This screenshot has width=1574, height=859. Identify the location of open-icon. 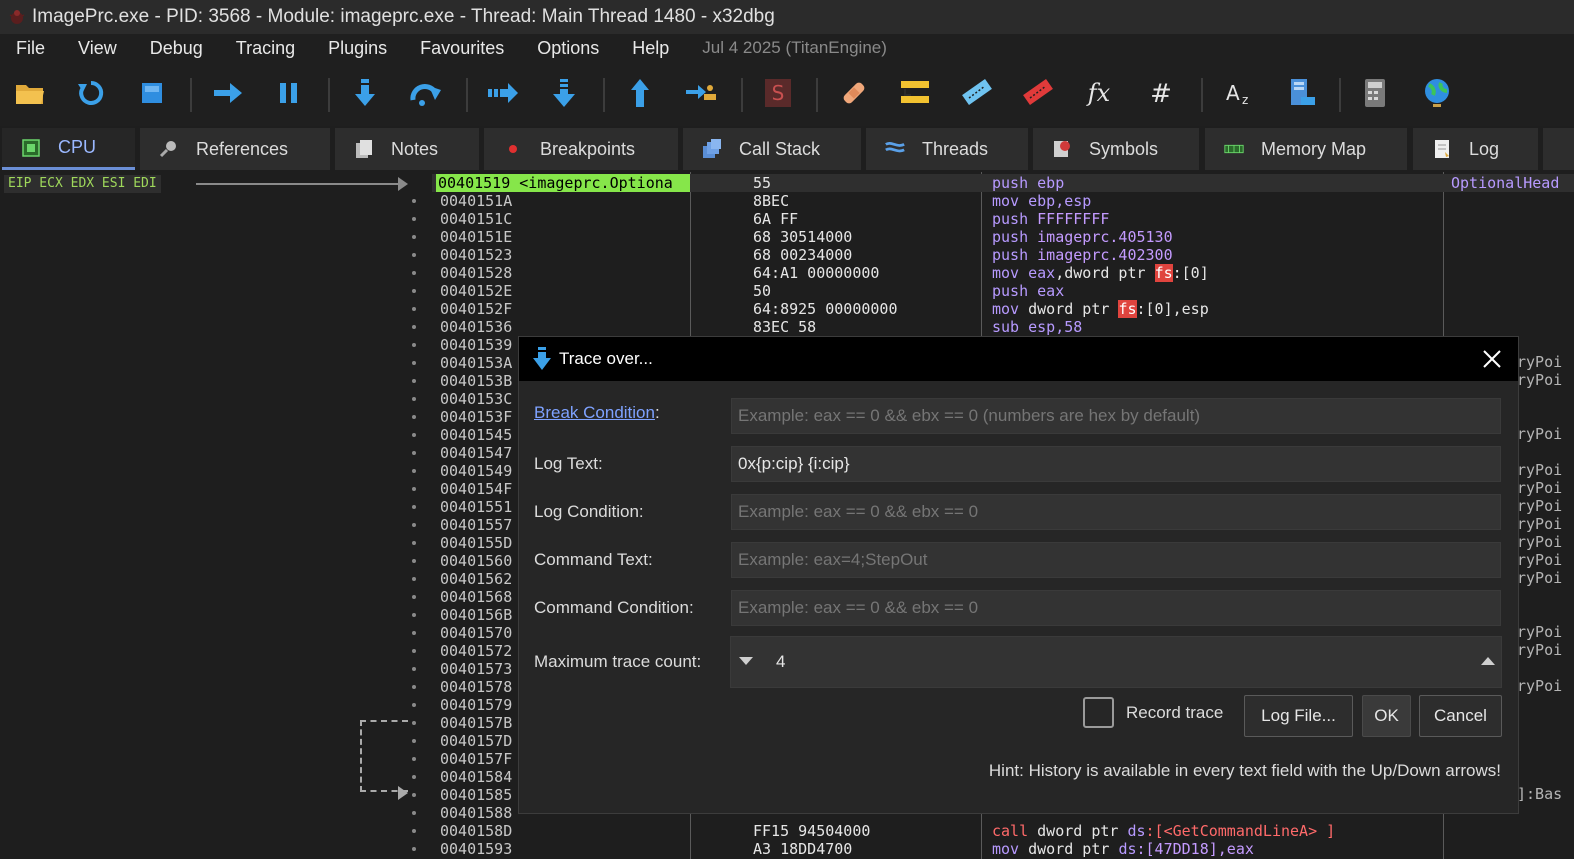
(30, 93).